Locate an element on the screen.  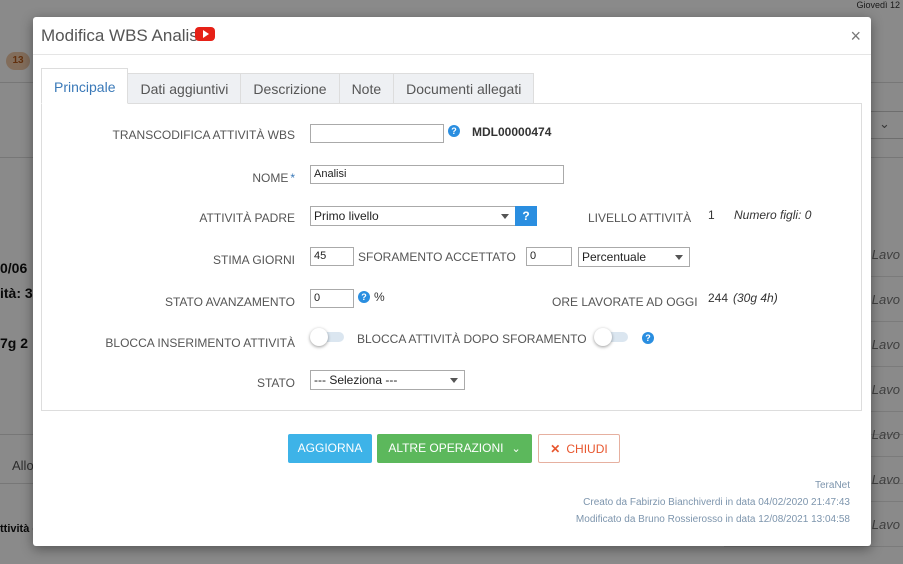
chiudi-button: ✕ CHIUDI is located at coordinates (579, 448).